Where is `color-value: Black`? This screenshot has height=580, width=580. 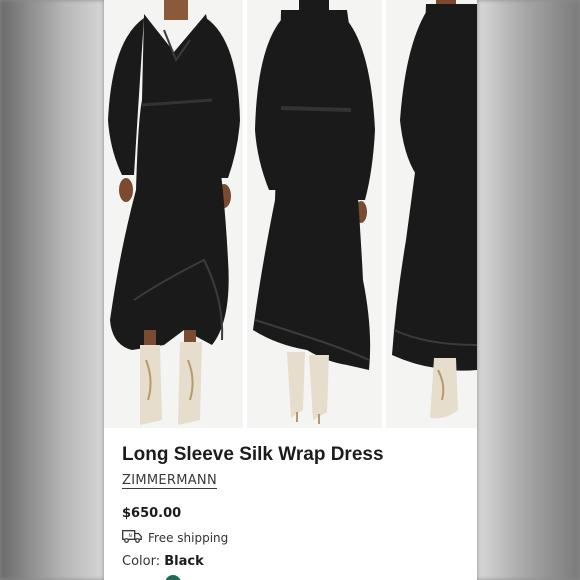 color-value: Black is located at coordinates (184, 561).